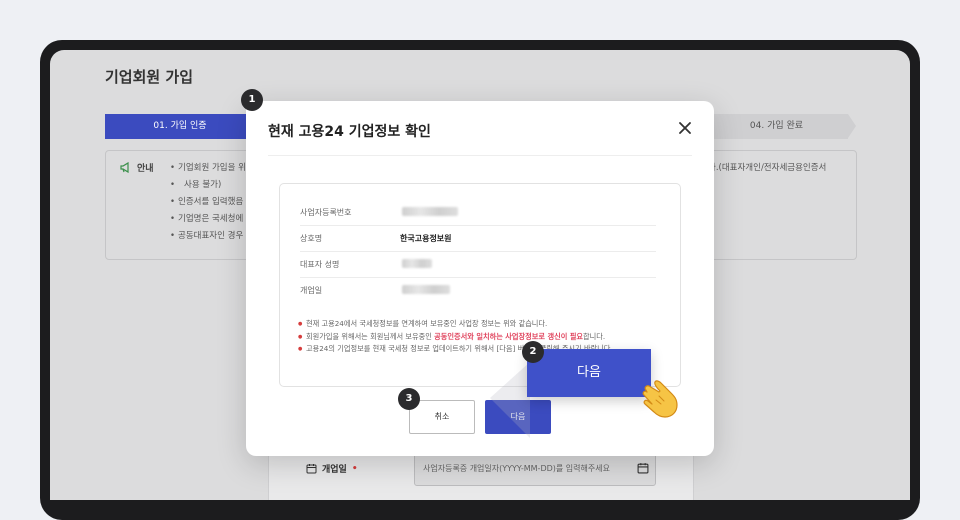 This screenshot has width=960, height=520. What do you see at coordinates (478, 212) in the screenshot?
I see `info-row-business-number: 사업자등록번호` at bounding box center [478, 212].